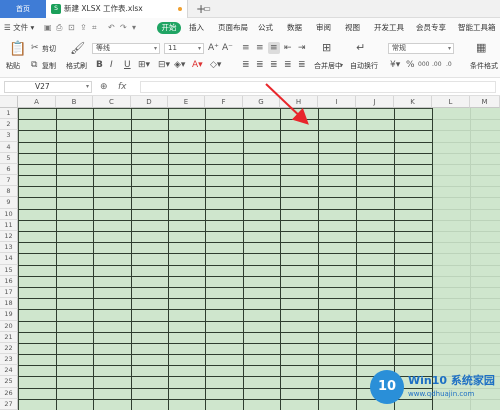 The width and height of the screenshot is (500, 410). I want to click on document-tab: S 新建 XLSX 工作表.xlsx ▭, so click(128, 9).